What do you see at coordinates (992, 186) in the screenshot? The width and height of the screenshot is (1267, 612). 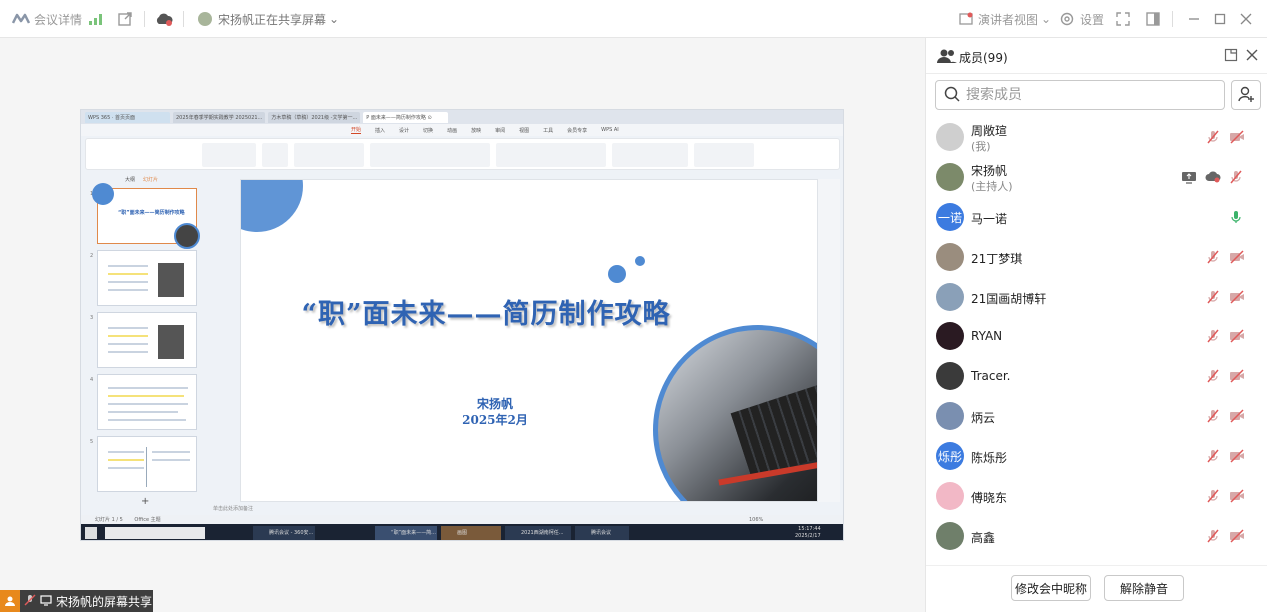 I see `member-role: (主持人)` at bounding box center [992, 186].